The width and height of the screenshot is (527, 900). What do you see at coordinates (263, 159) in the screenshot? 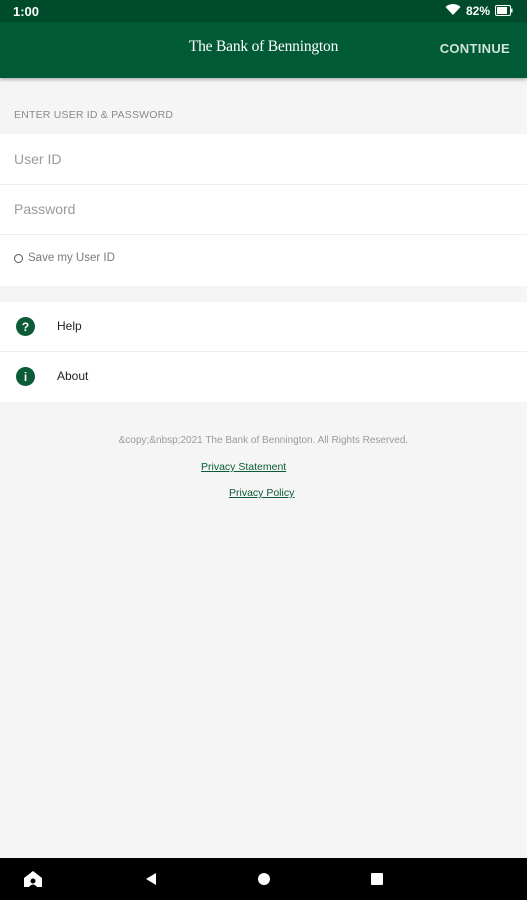
I see `user-id-input` at bounding box center [263, 159].